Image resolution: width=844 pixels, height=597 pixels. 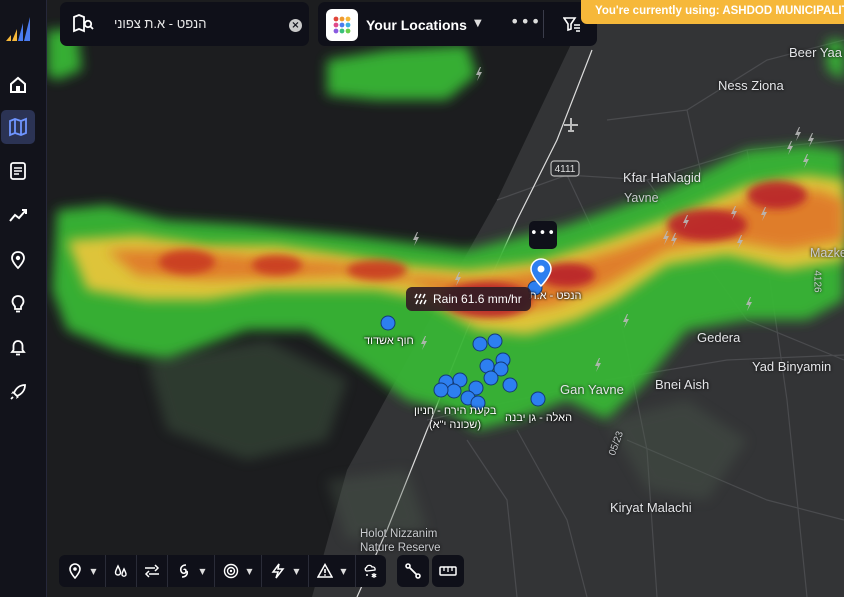 What do you see at coordinates (525, 21) in the screenshot?
I see `more-options-icon: •••` at bounding box center [525, 21].